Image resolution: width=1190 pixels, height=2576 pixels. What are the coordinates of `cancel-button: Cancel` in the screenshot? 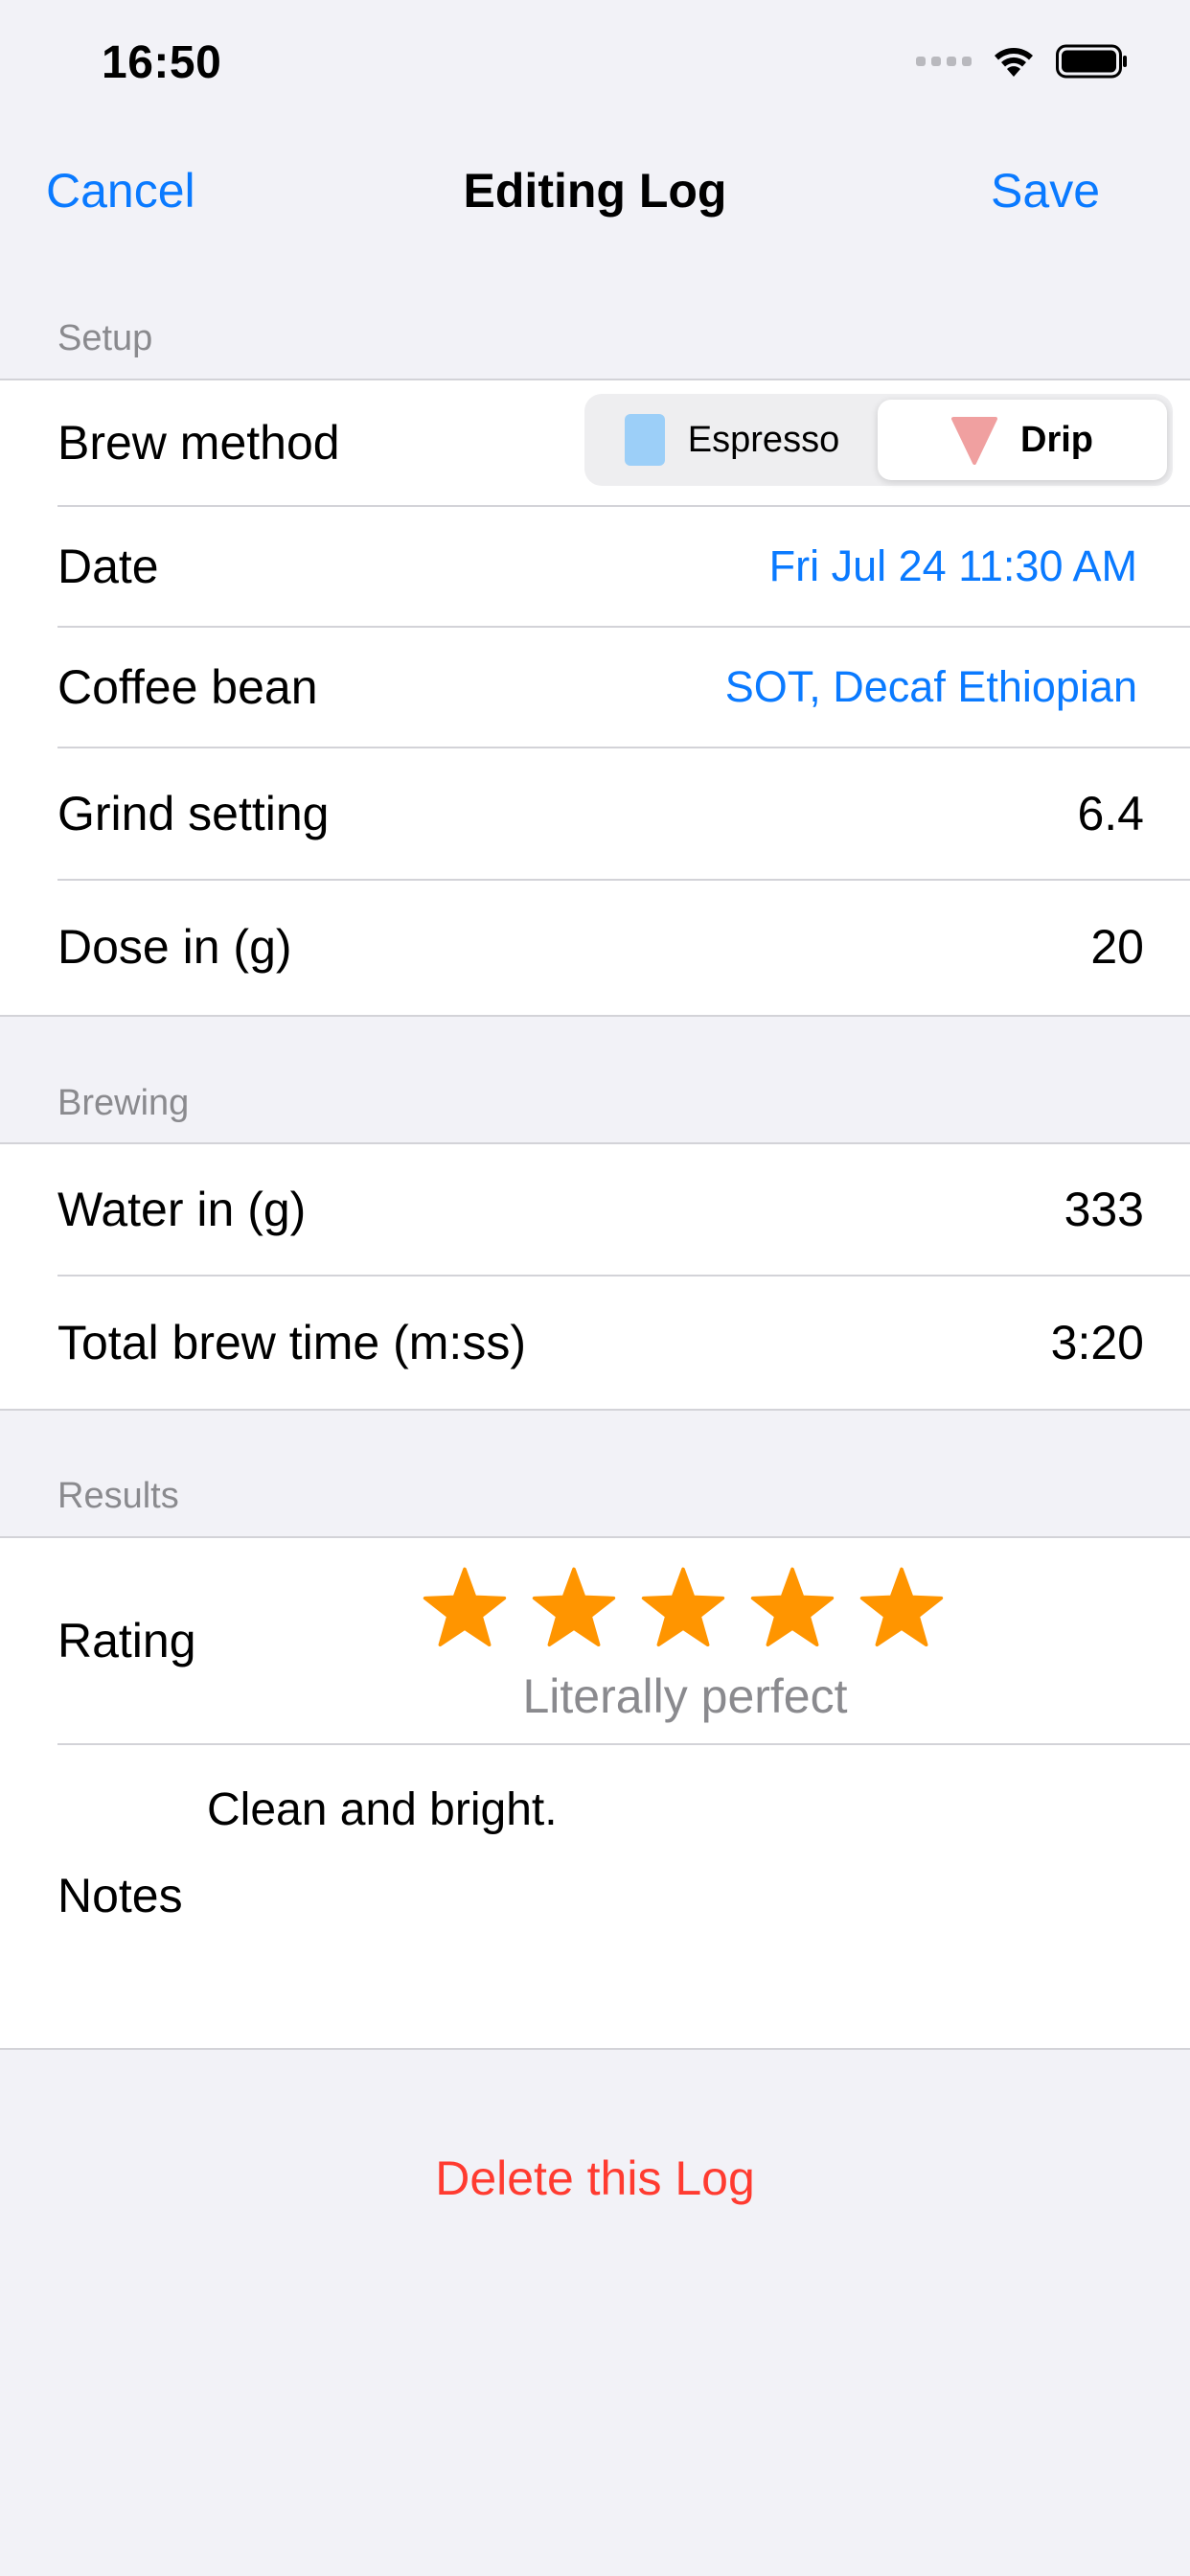 It's located at (121, 190).